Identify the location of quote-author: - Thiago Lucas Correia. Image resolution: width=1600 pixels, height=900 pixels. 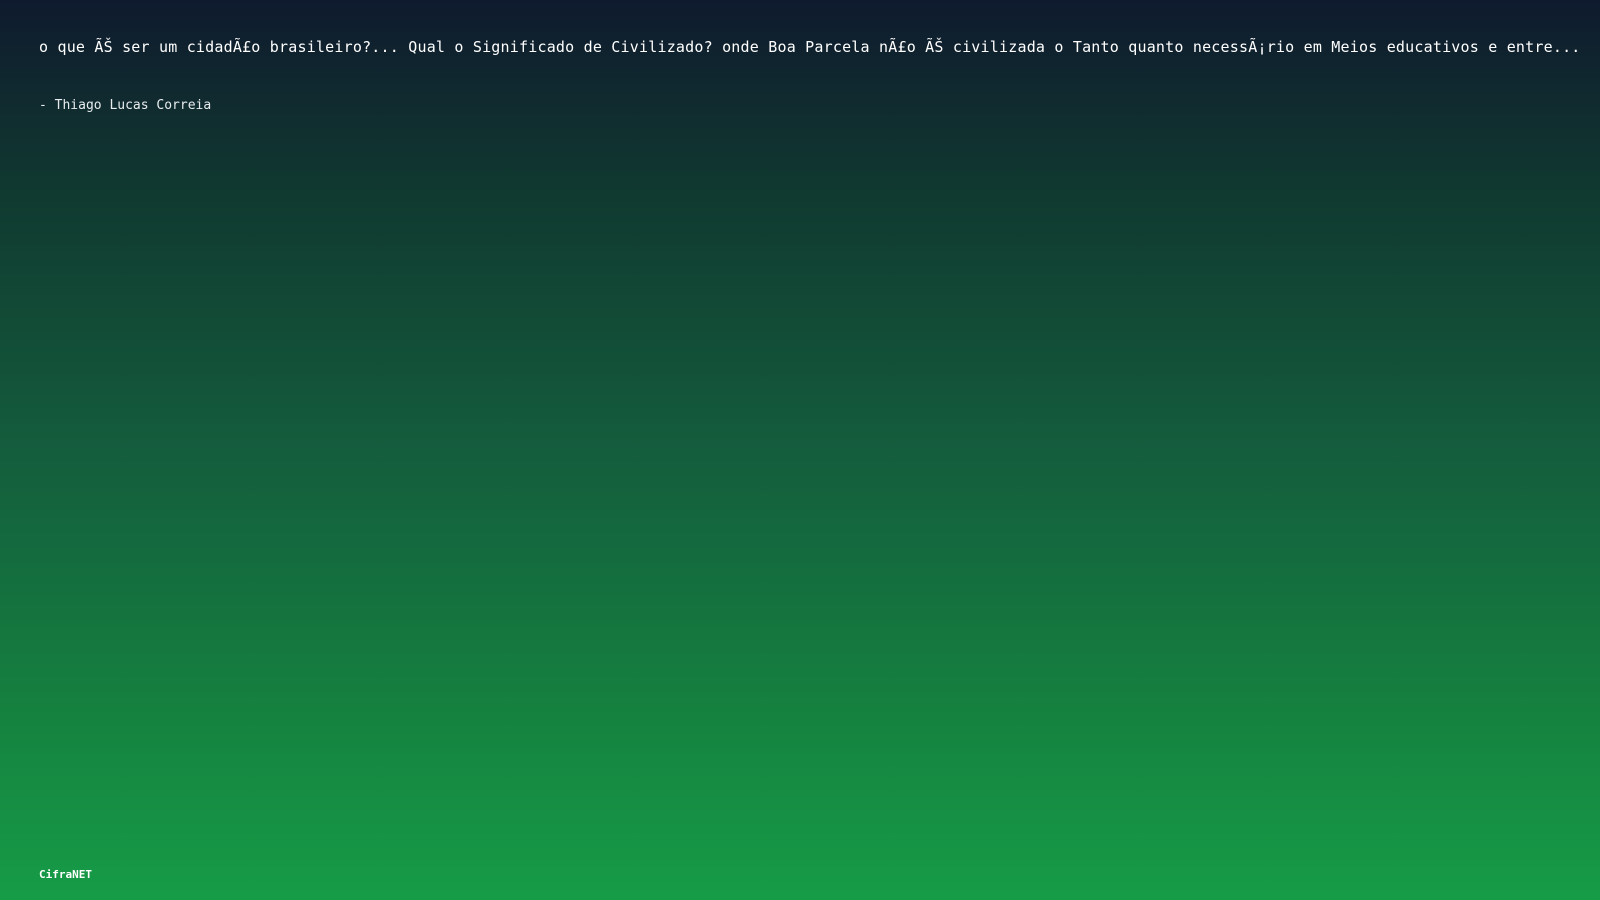
(125, 105).